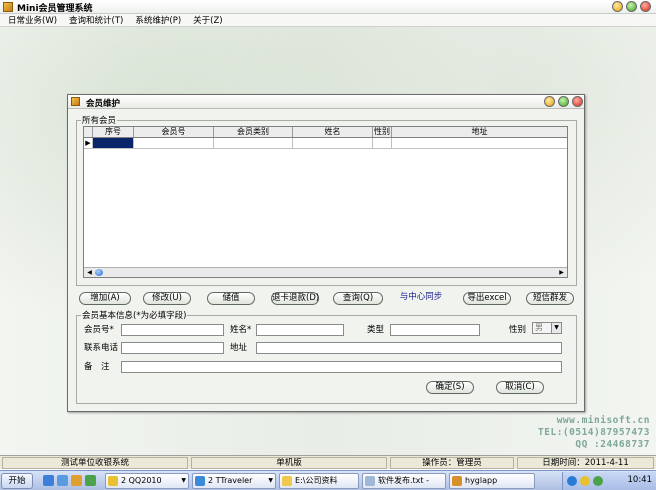 The height and width of the screenshot is (490, 656). What do you see at coordinates (550, 298) in the screenshot?
I see `sms-broadcast-button: 短信群发` at bounding box center [550, 298].